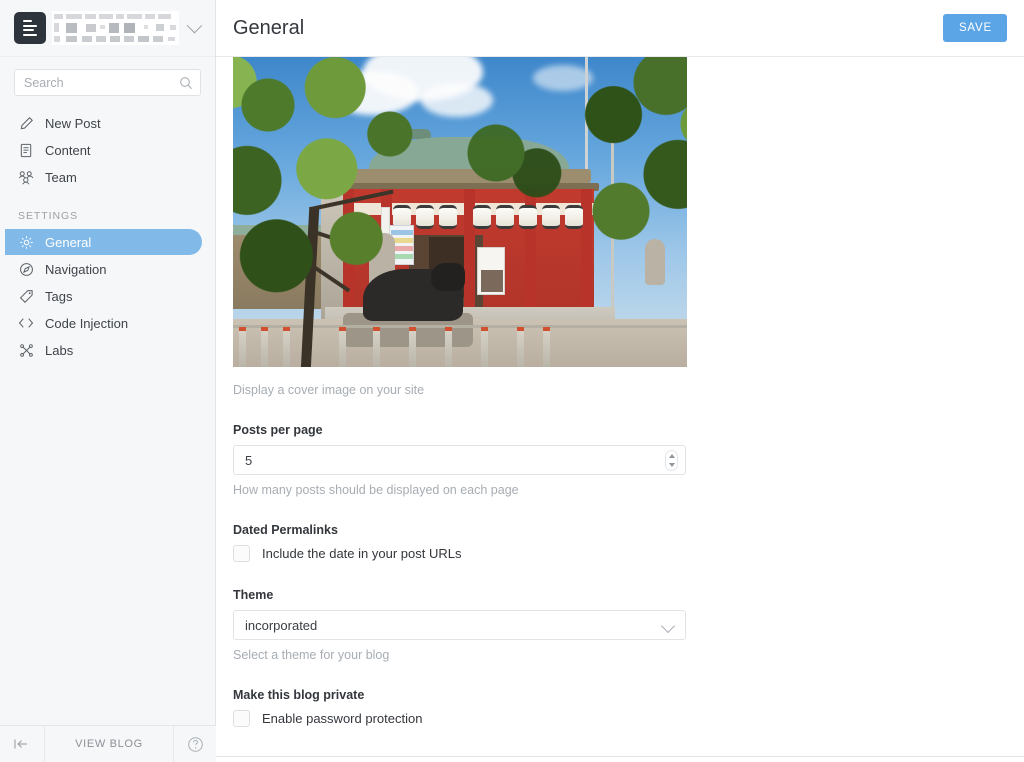 The image size is (1024, 762). What do you see at coordinates (26, 323) in the screenshot?
I see `code-brackets-icon` at bounding box center [26, 323].